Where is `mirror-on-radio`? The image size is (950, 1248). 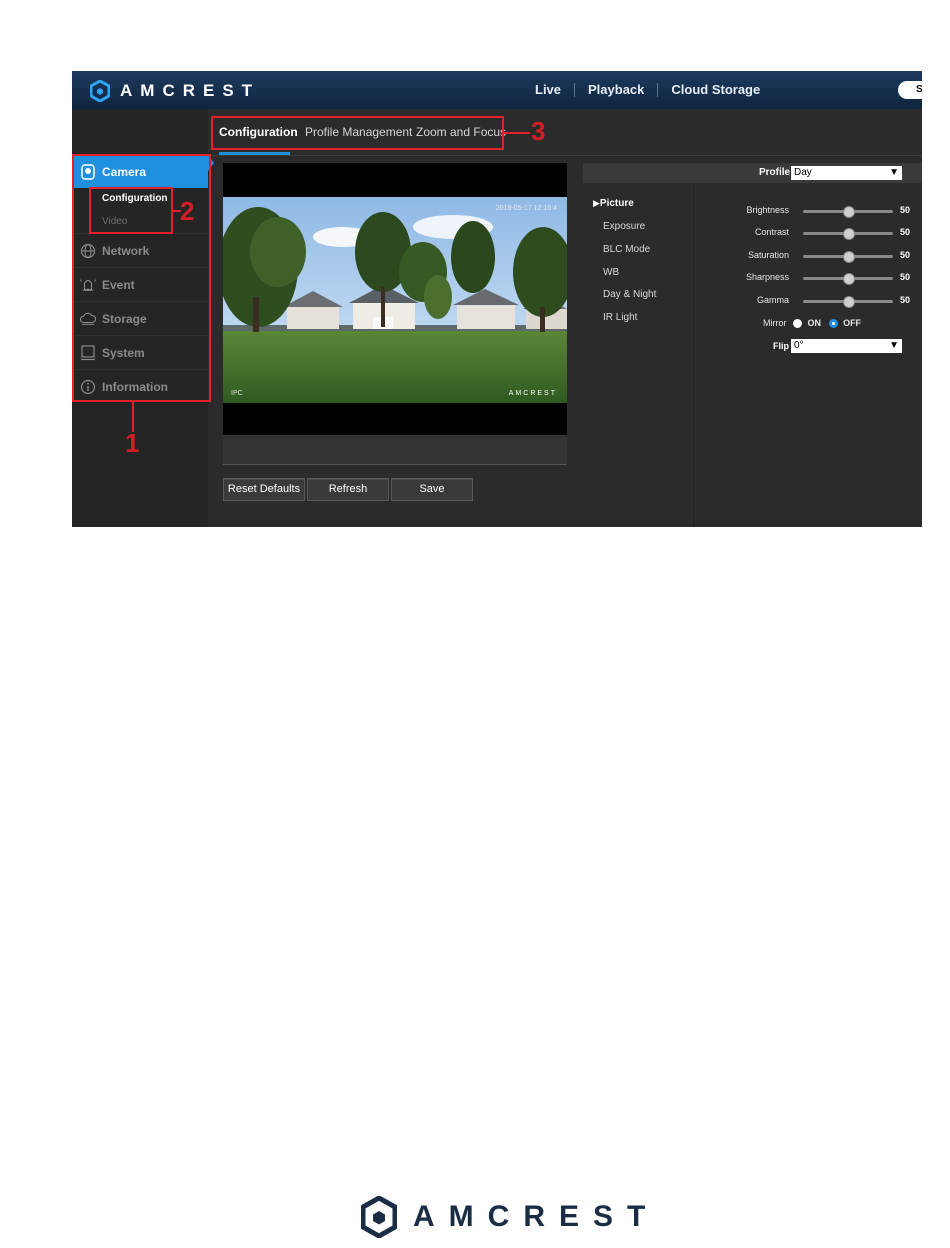 mirror-on-radio is located at coordinates (798, 324).